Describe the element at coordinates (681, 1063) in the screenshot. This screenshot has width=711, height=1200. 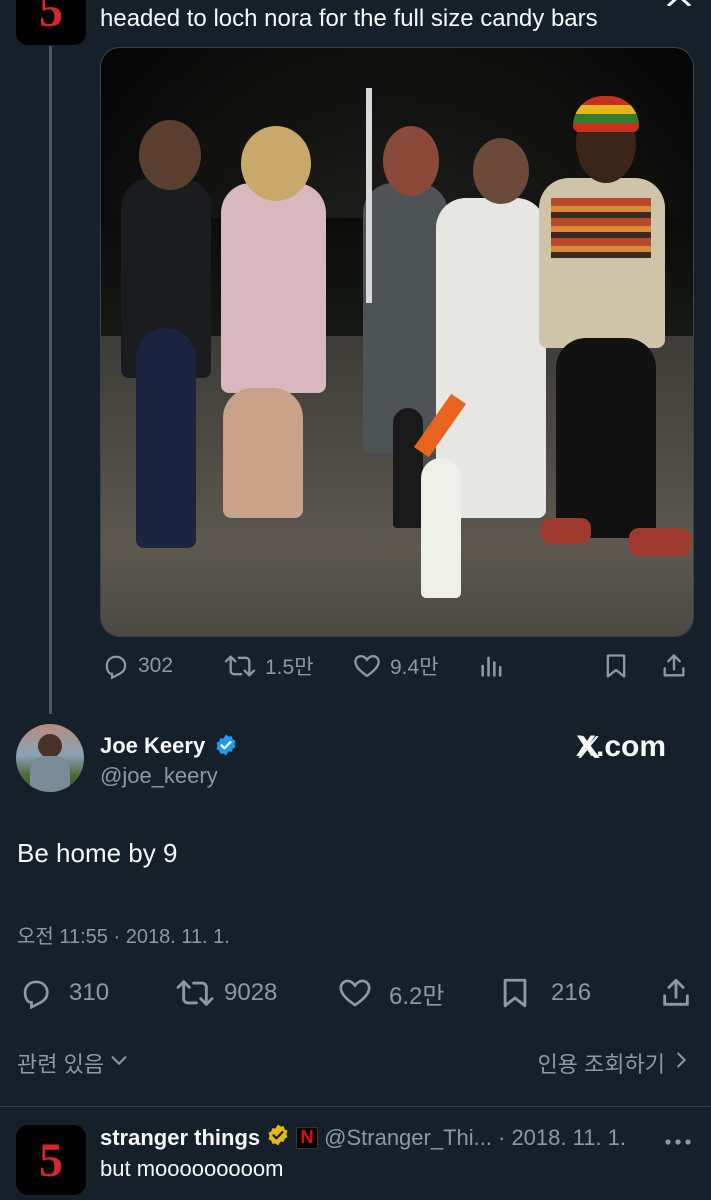
I see `chevron-right-icon` at that location.